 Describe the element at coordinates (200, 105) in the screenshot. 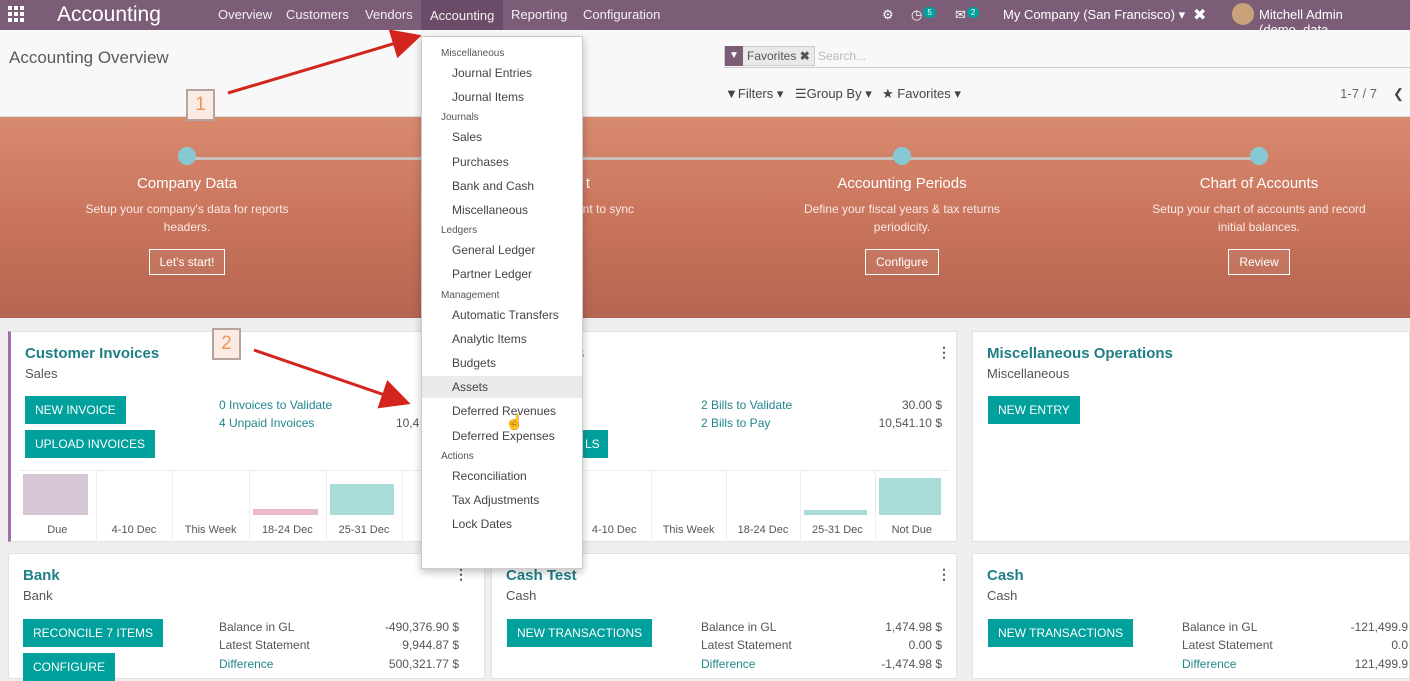

I see `annotation-label-1: 1` at that location.